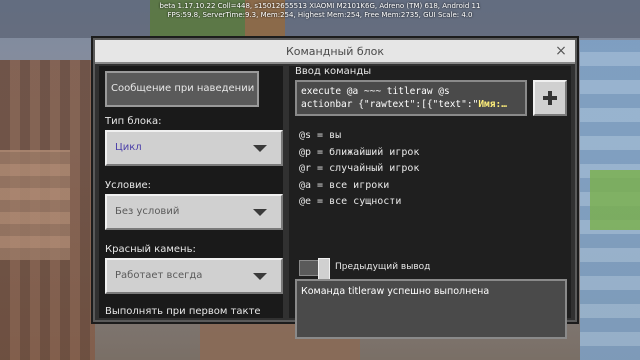  What do you see at coordinates (615, 200) in the screenshot?
I see `leaf-block` at bounding box center [615, 200].